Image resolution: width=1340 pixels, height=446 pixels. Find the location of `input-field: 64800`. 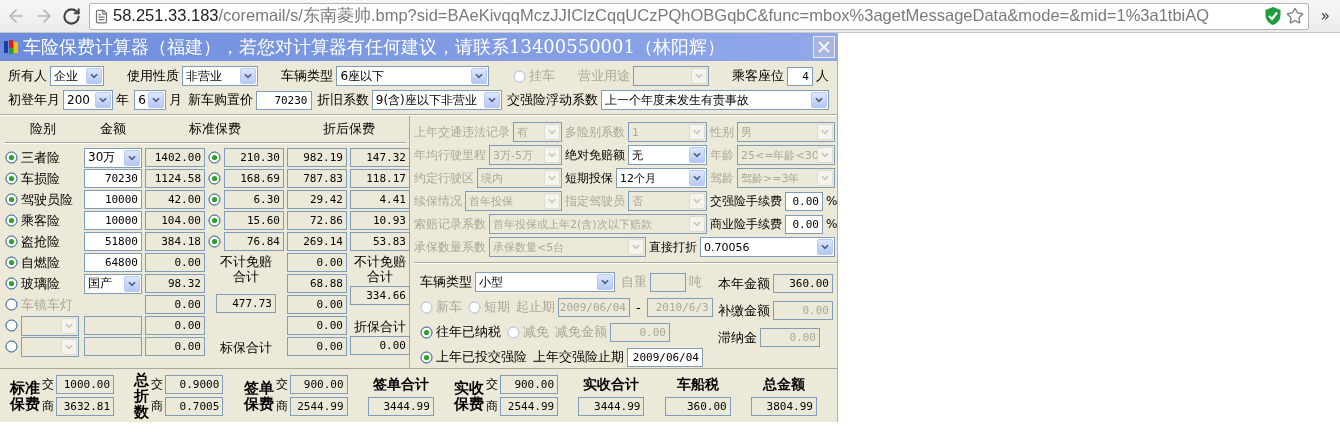

input-field: 64800 is located at coordinates (113, 262).